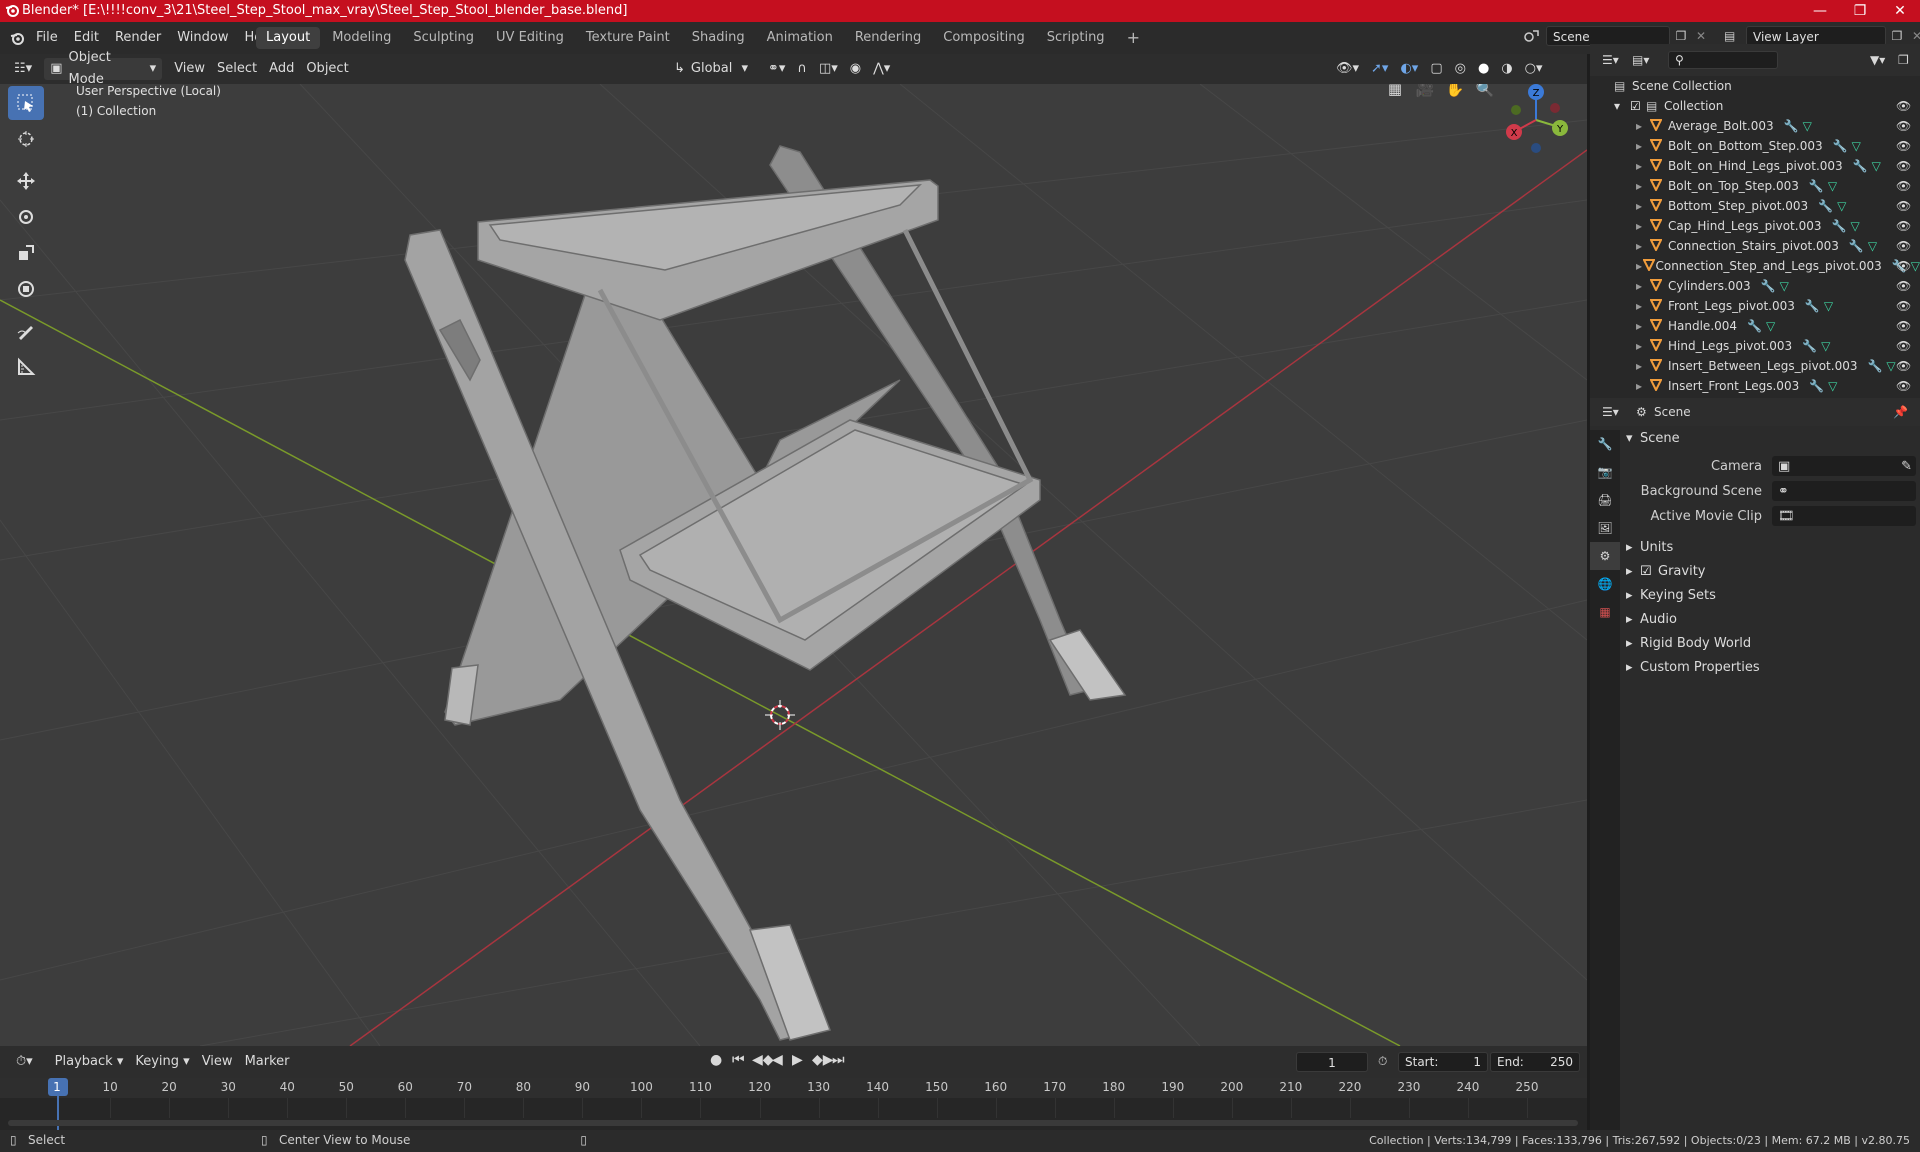 This screenshot has height=1152, width=1920. Describe the element at coordinates (881, 69) in the screenshot. I see `falloff-icon: ⋀▾` at that location.